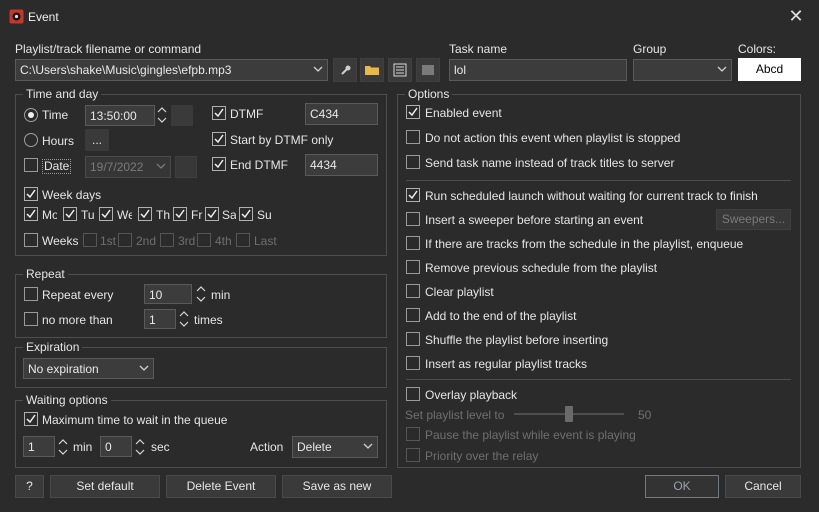 Image resolution: width=819 pixels, height=512 pixels. What do you see at coordinates (763, 486) in the screenshot?
I see `cancel-button: Cancel` at bounding box center [763, 486].